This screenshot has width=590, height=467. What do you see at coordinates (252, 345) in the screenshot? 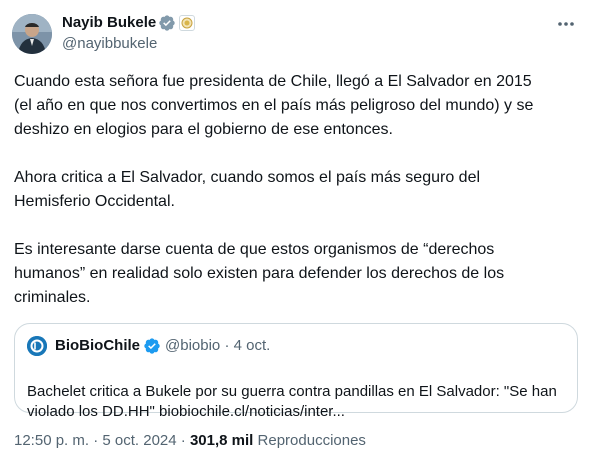
I see `quote-date: 4 oct.` at bounding box center [252, 345].